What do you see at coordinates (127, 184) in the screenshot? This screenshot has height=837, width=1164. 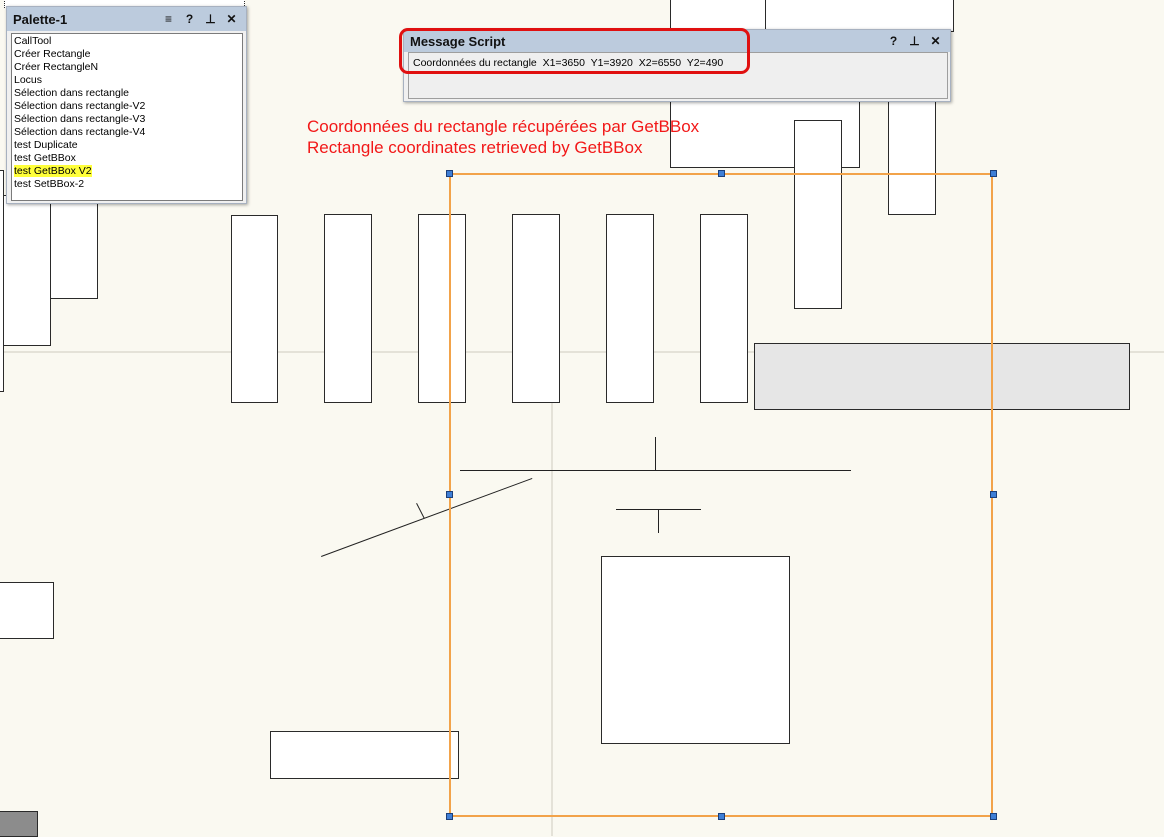 I see `list-item: test SetBBox-2` at bounding box center [127, 184].